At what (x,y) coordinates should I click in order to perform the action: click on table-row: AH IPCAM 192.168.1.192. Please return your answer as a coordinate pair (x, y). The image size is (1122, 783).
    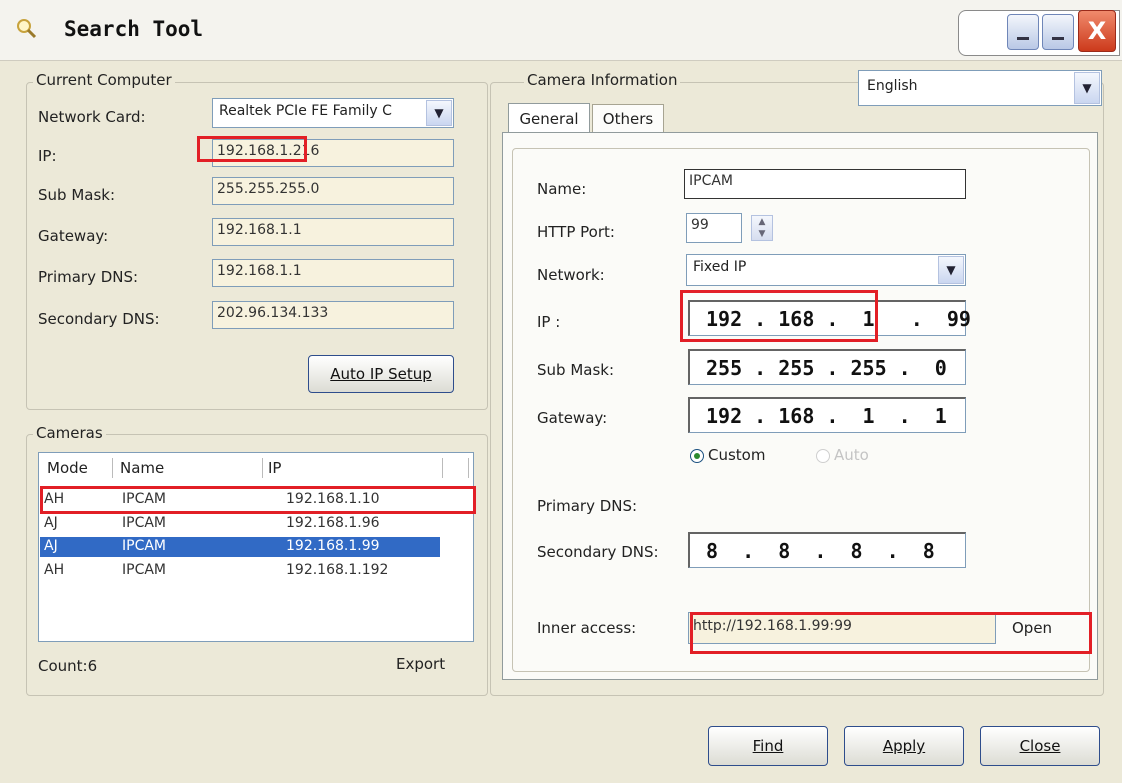
    Looking at the image, I should click on (240, 571).